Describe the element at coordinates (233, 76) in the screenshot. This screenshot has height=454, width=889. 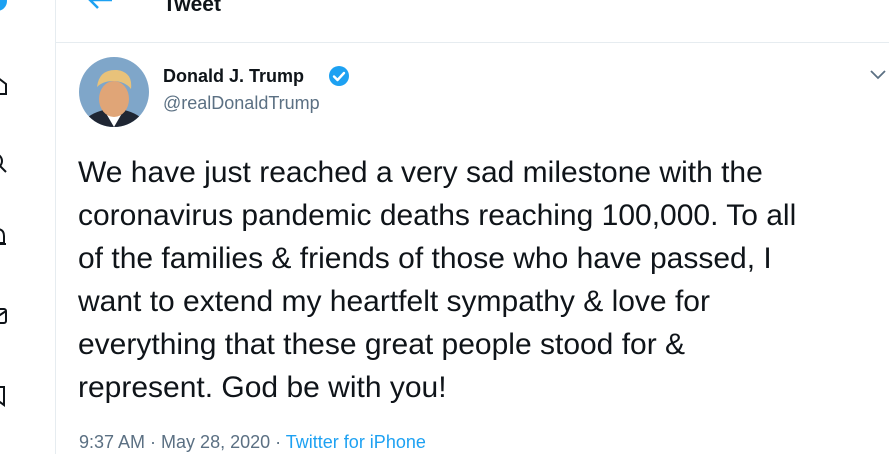
I see `author-name: Donald J. Trump` at that location.